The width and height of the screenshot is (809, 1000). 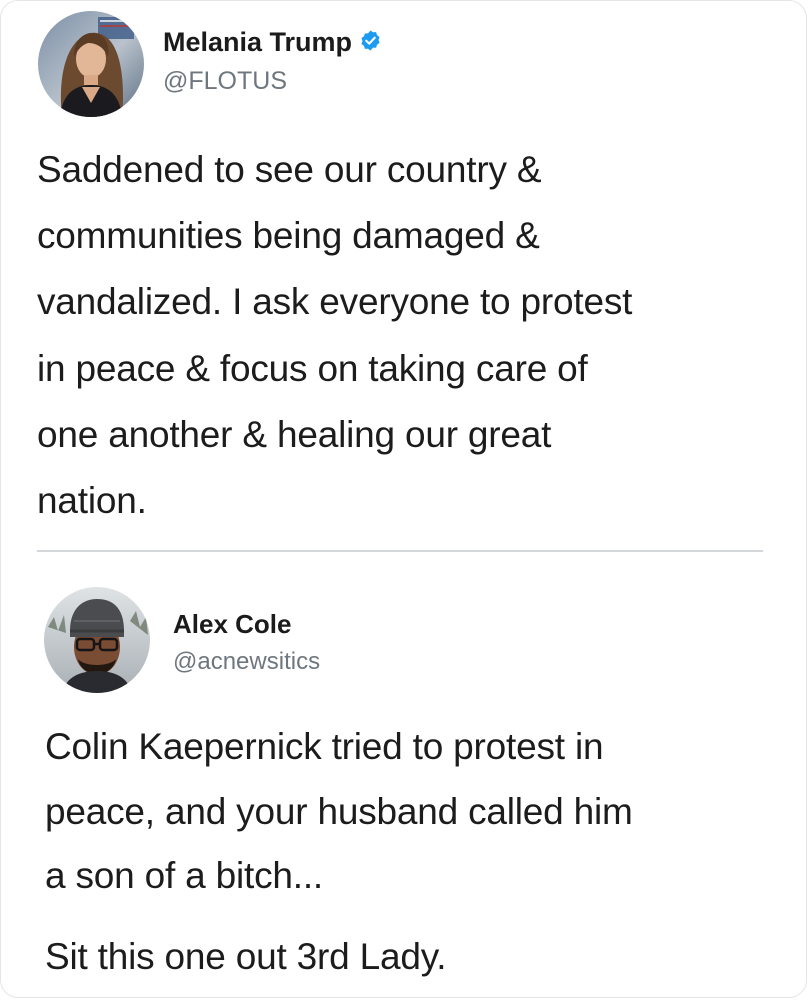 I want to click on tweet-text-line: communities being damaged &, so click(x=288, y=236).